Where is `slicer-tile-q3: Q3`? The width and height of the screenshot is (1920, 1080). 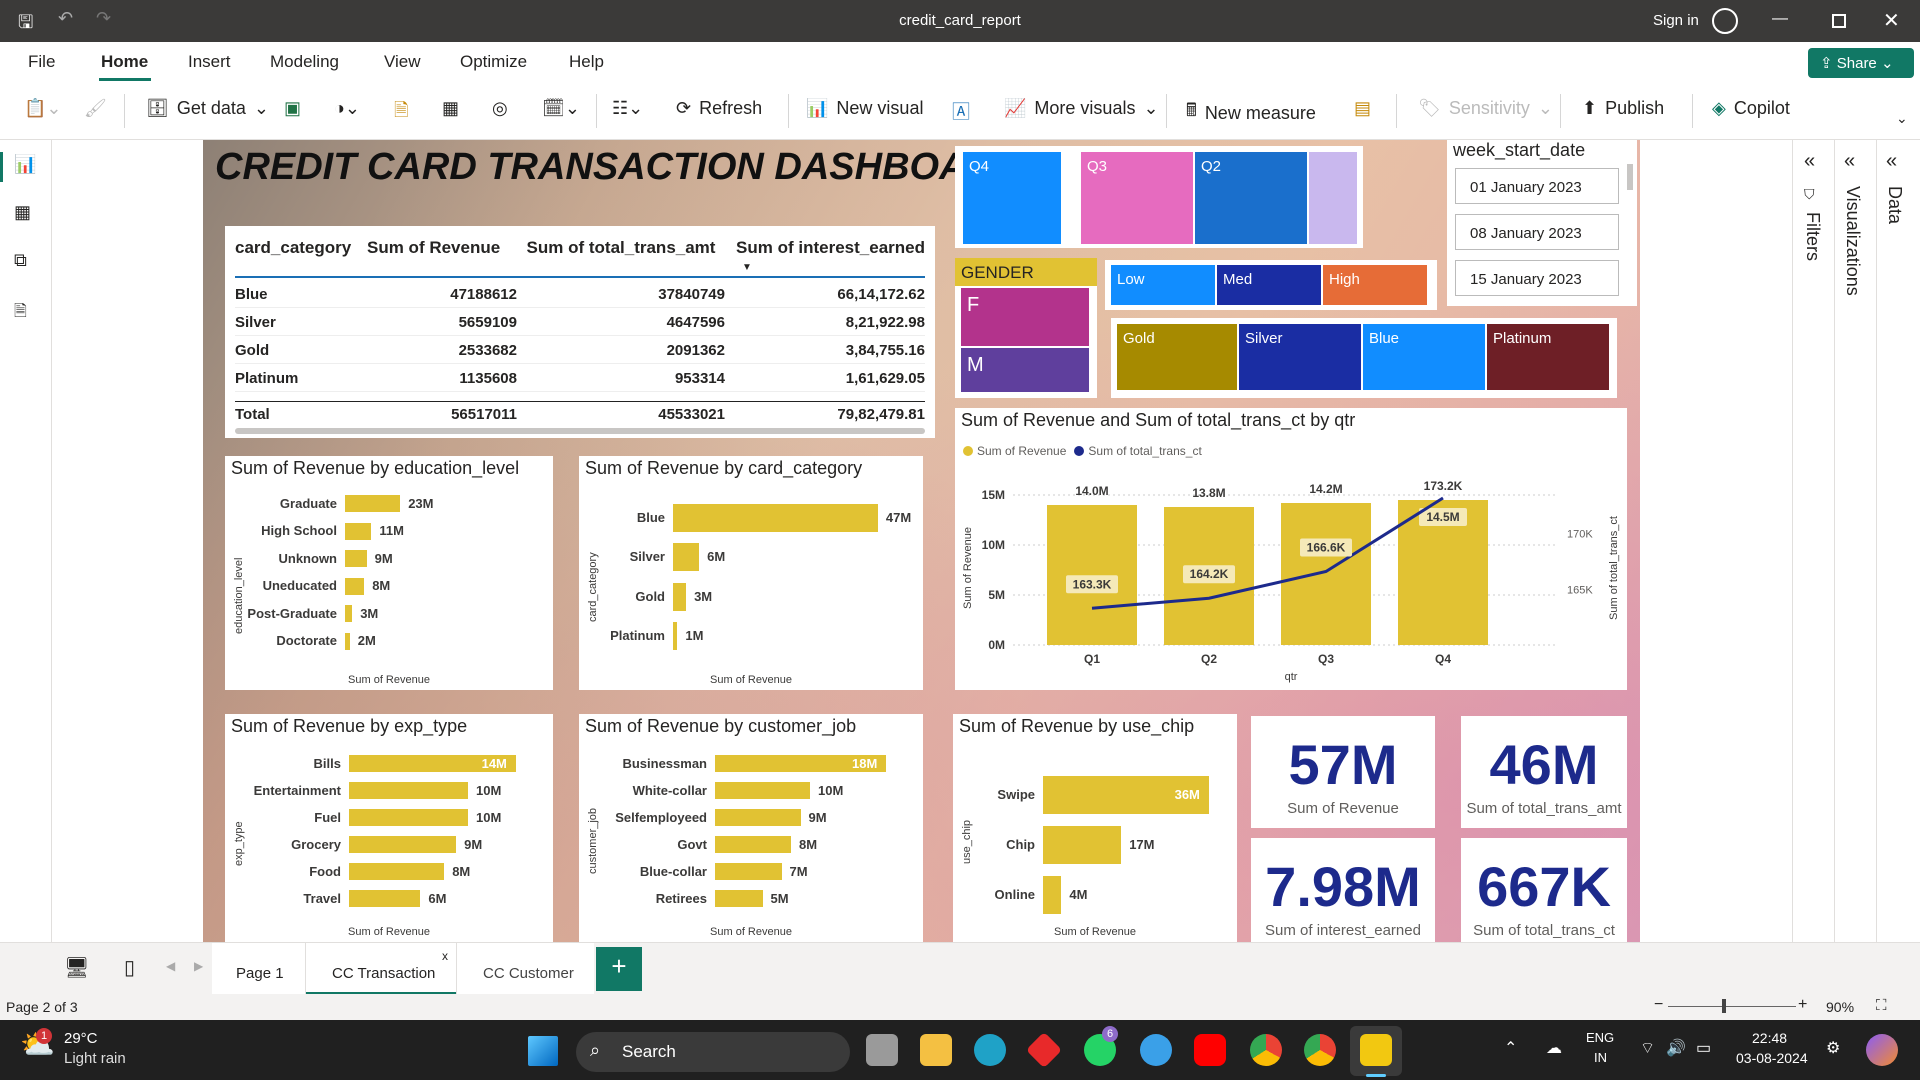
slicer-tile-q3: Q3 is located at coordinates (1137, 198).